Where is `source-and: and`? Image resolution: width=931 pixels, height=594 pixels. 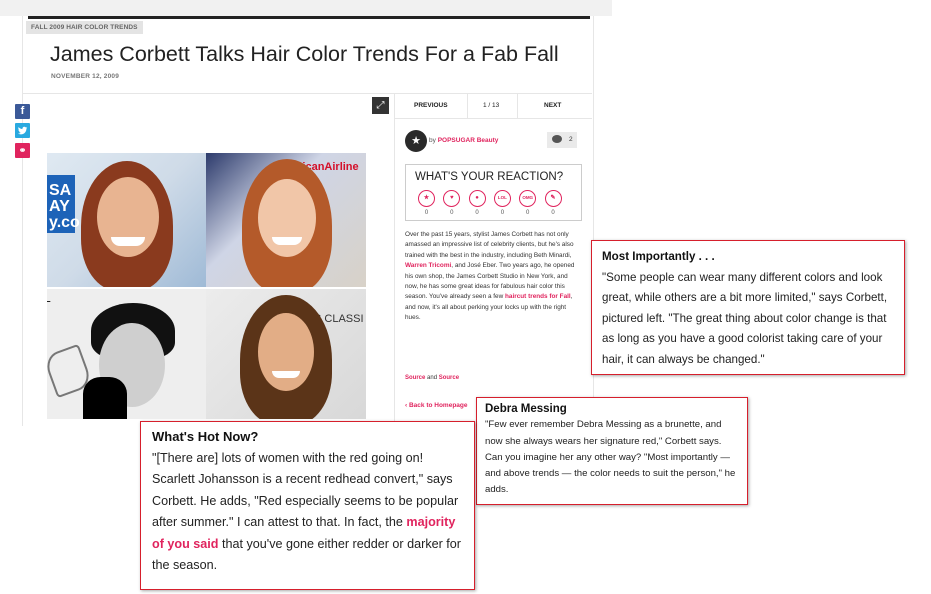 source-and: and is located at coordinates (432, 378).